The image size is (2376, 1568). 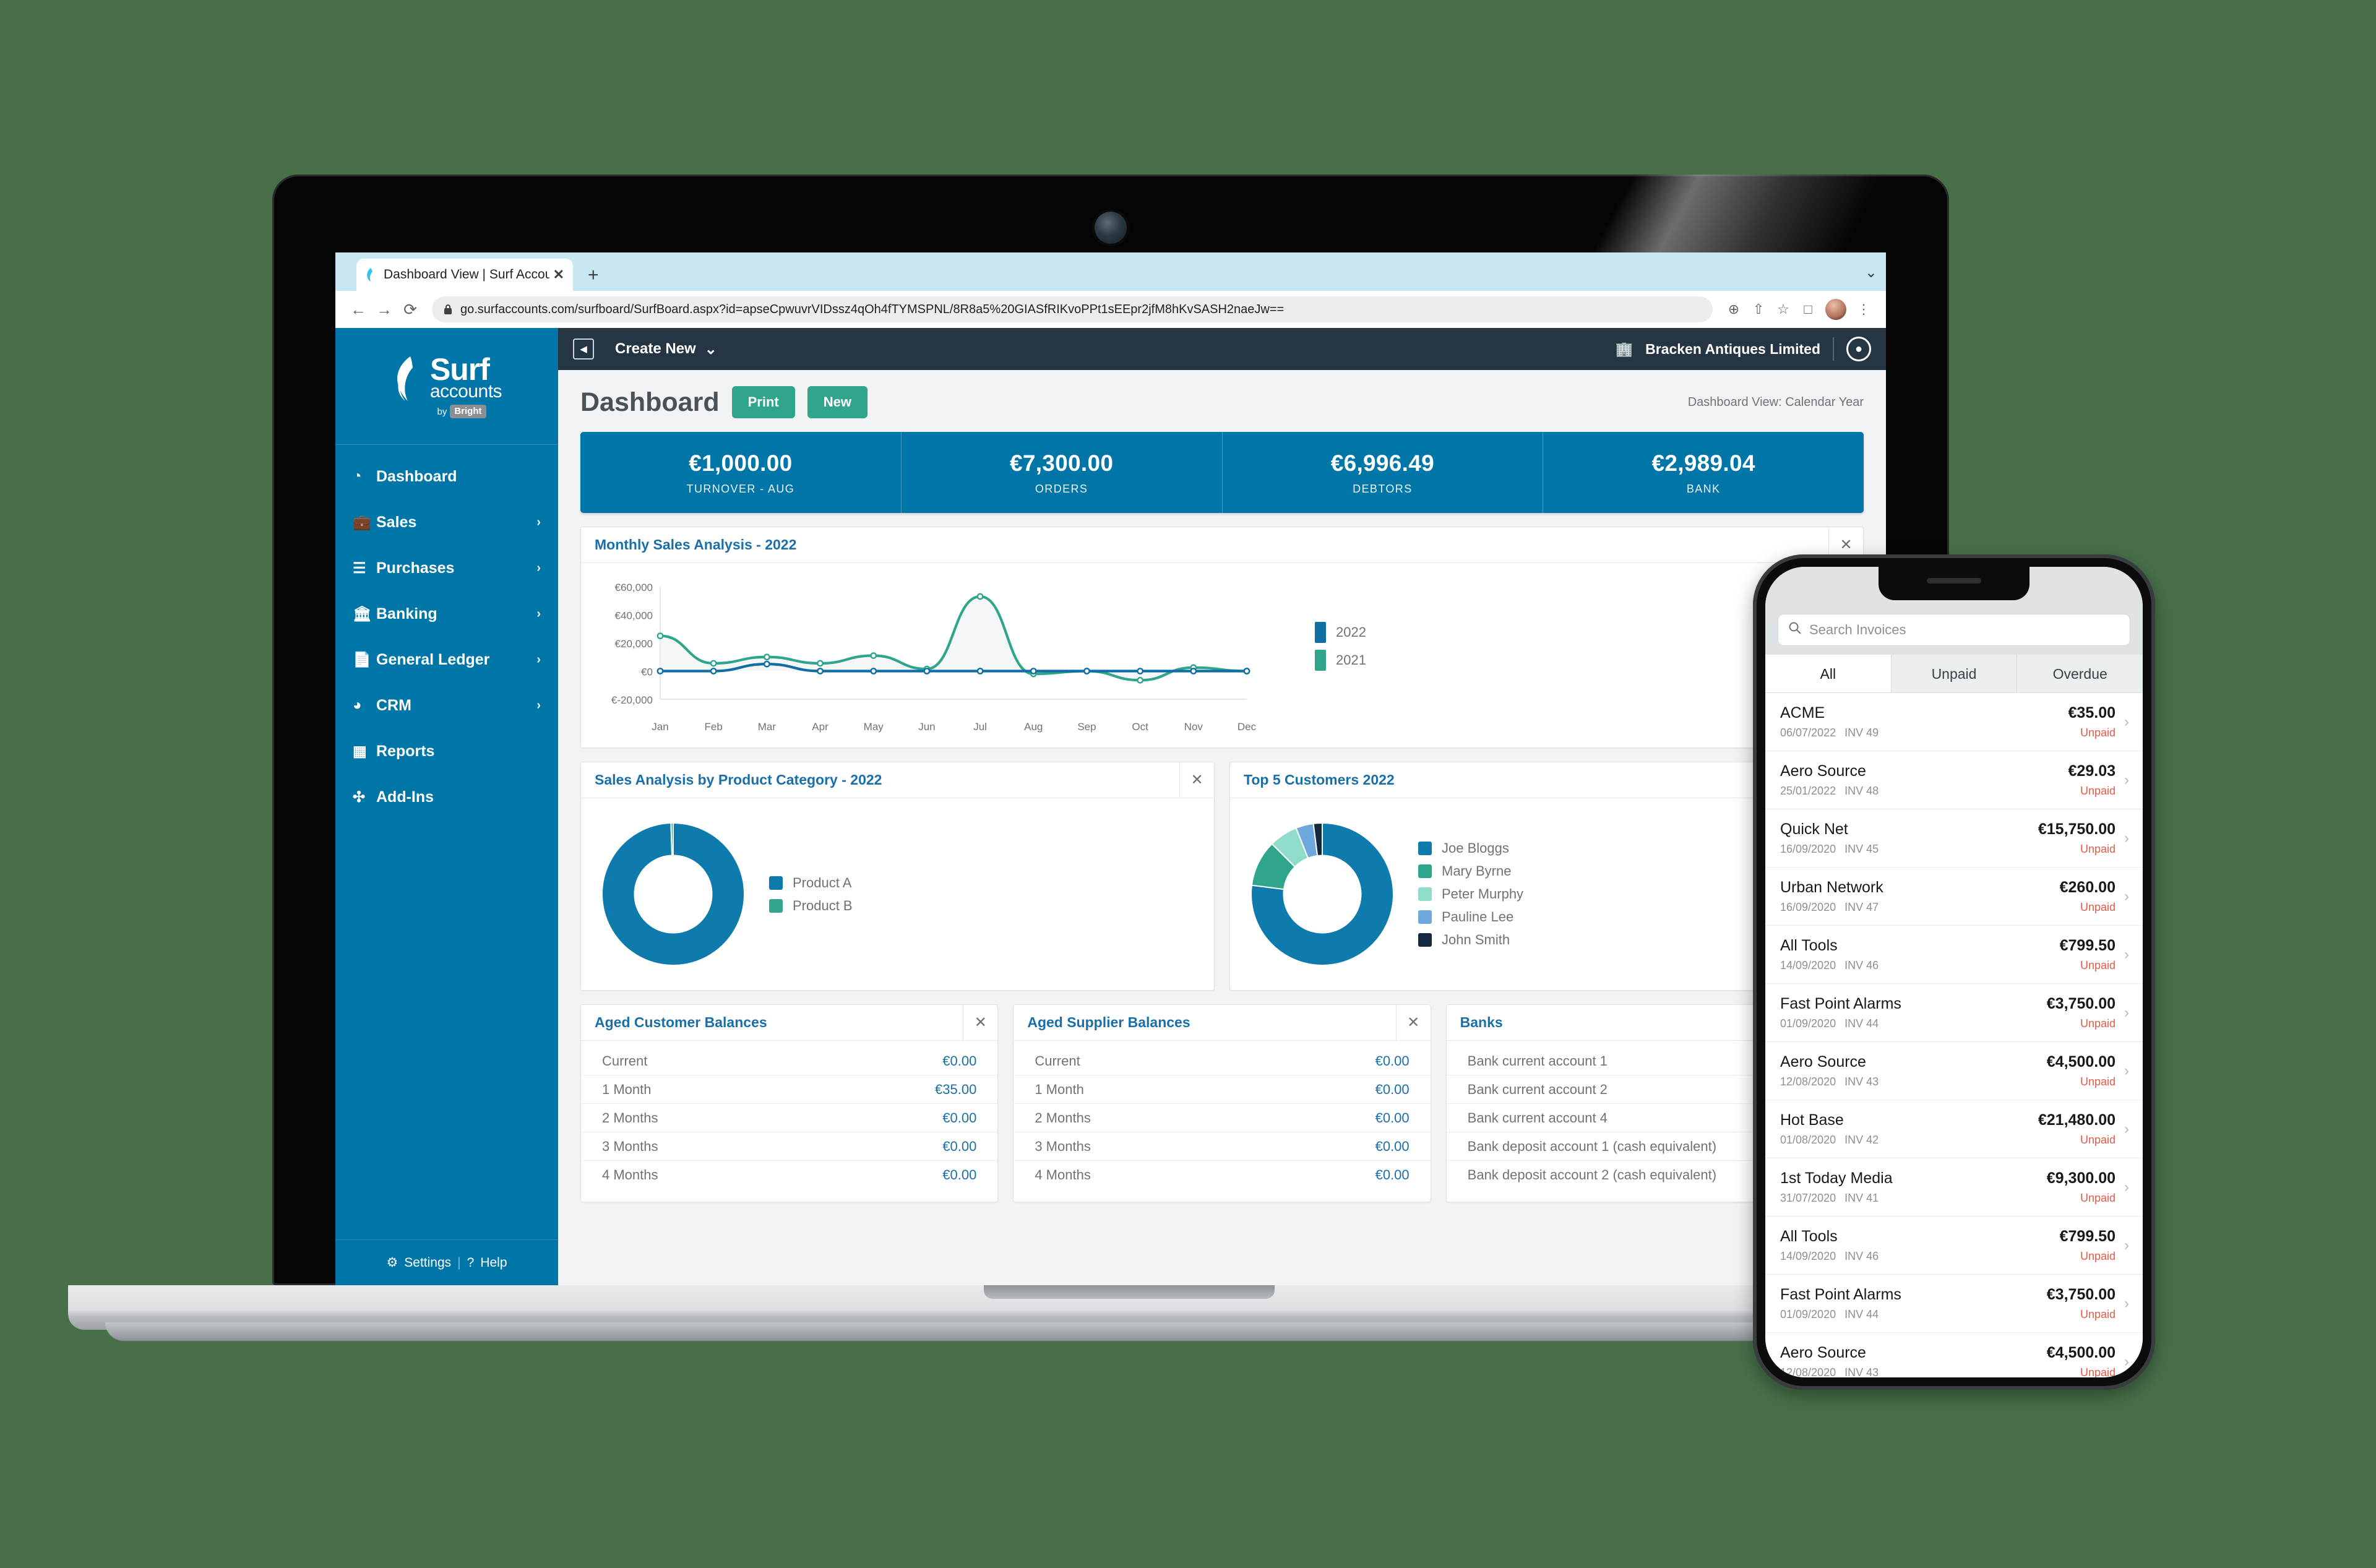 I want to click on settings-link: Settings, so click(x=427, y=1263).